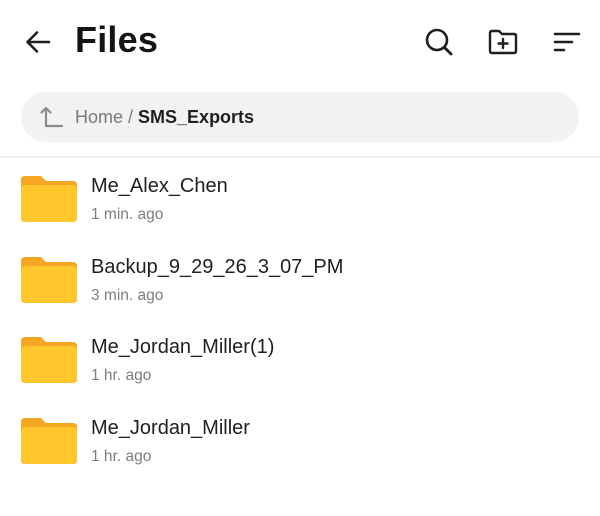 This screenshot has height=516, width=600. What do you see at coordinates (300, 117) in the screenshot?
I see `breadcrumb: Home / SMS_Exports` at bounding box center [300, 117].